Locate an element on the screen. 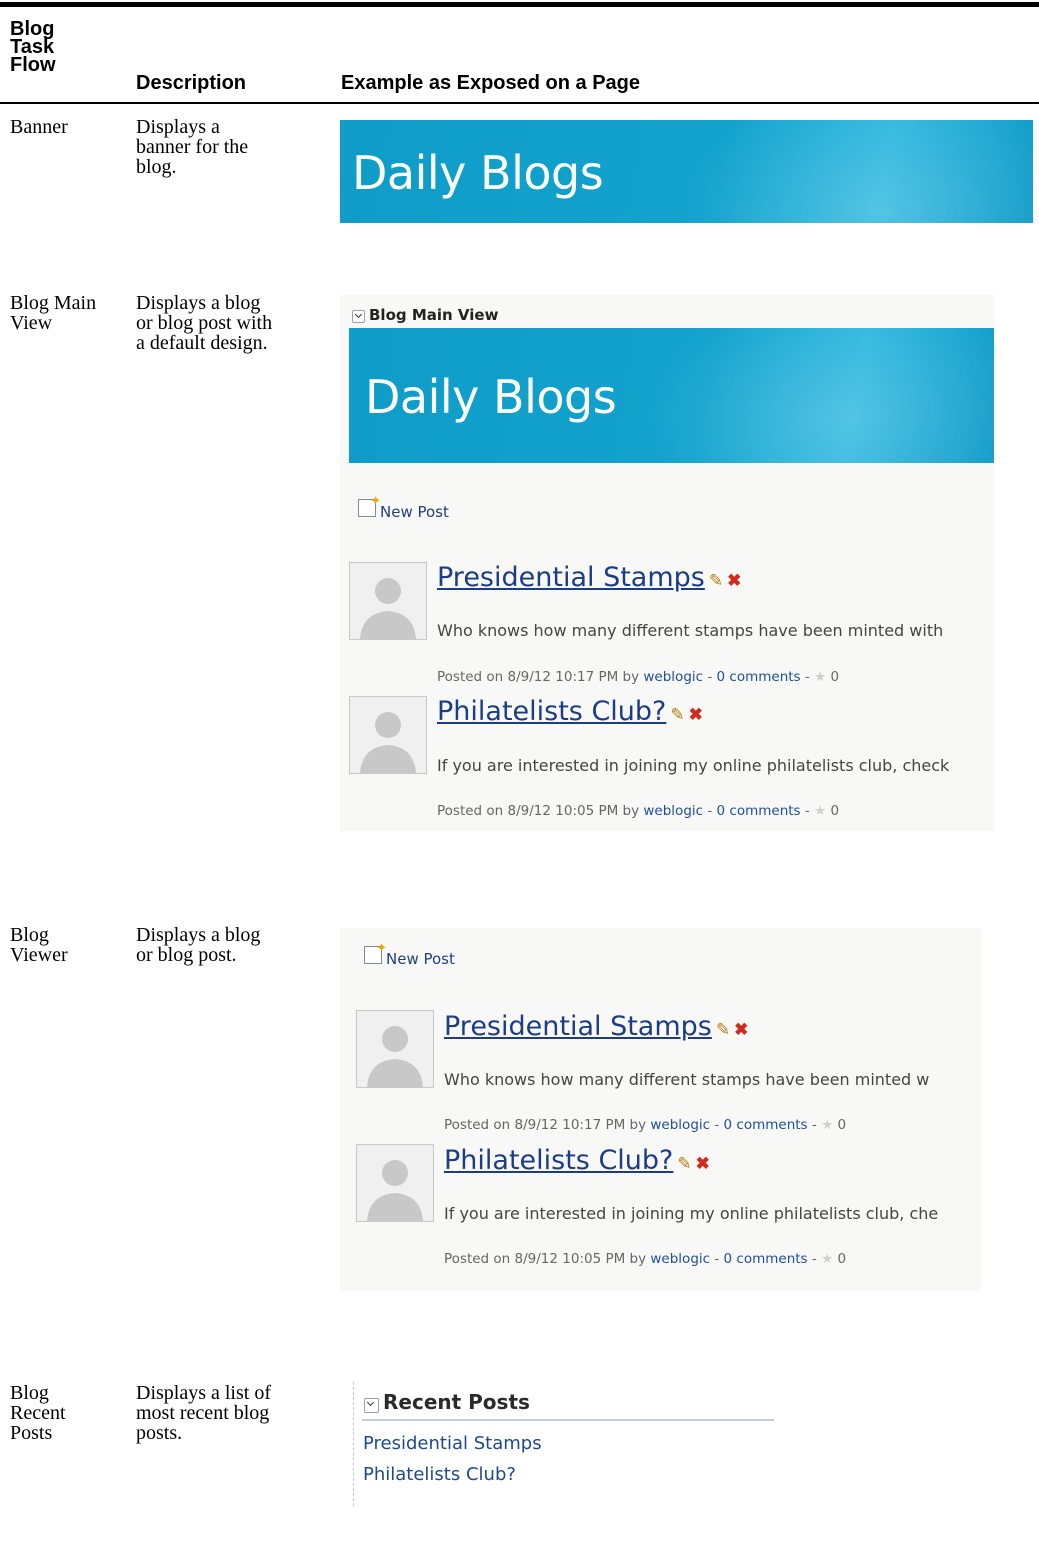 The height and width of the screenshot is (1564, 1039). banner: Daily Blogs is located at coordinates (671, 395).